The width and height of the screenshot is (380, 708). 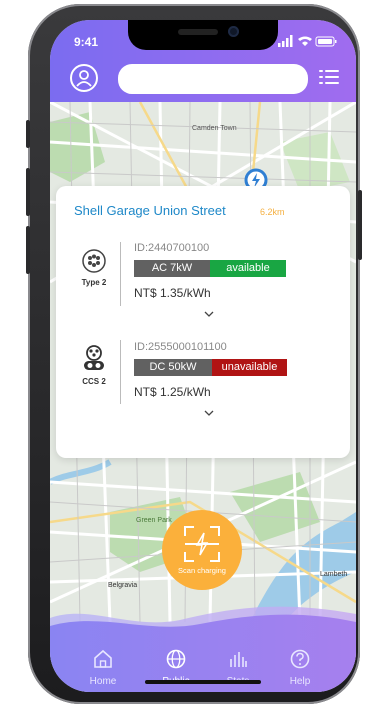 I want to click on user-icon, so click(x=84, y=78).